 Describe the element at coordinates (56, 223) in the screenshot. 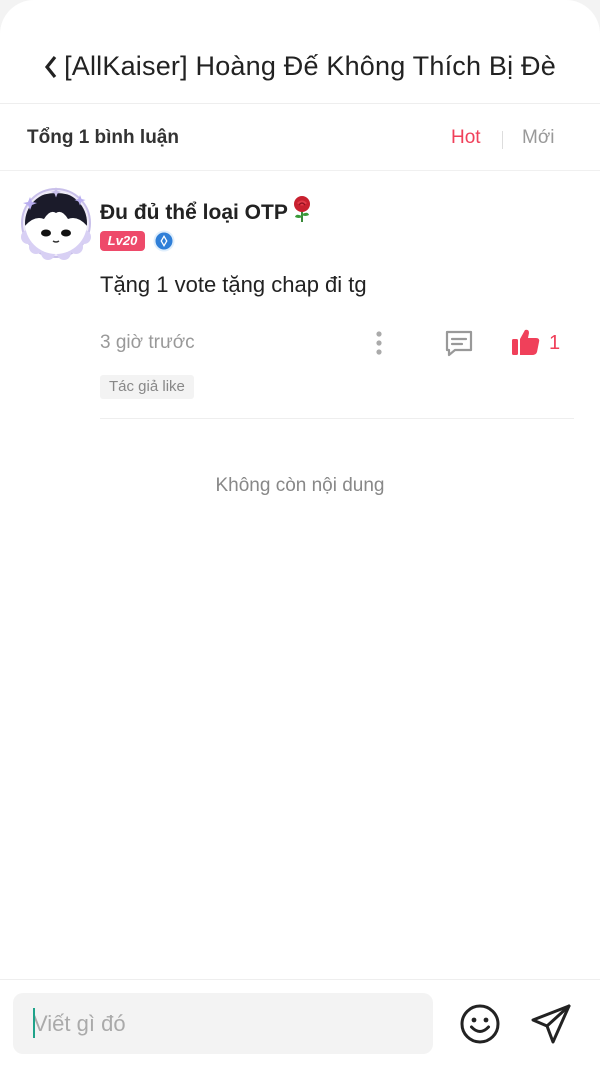

I see `avatar` at that location.